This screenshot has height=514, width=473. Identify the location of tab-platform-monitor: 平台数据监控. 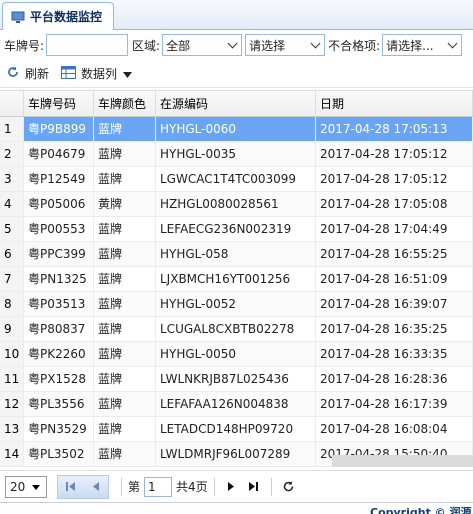
(58, 16).